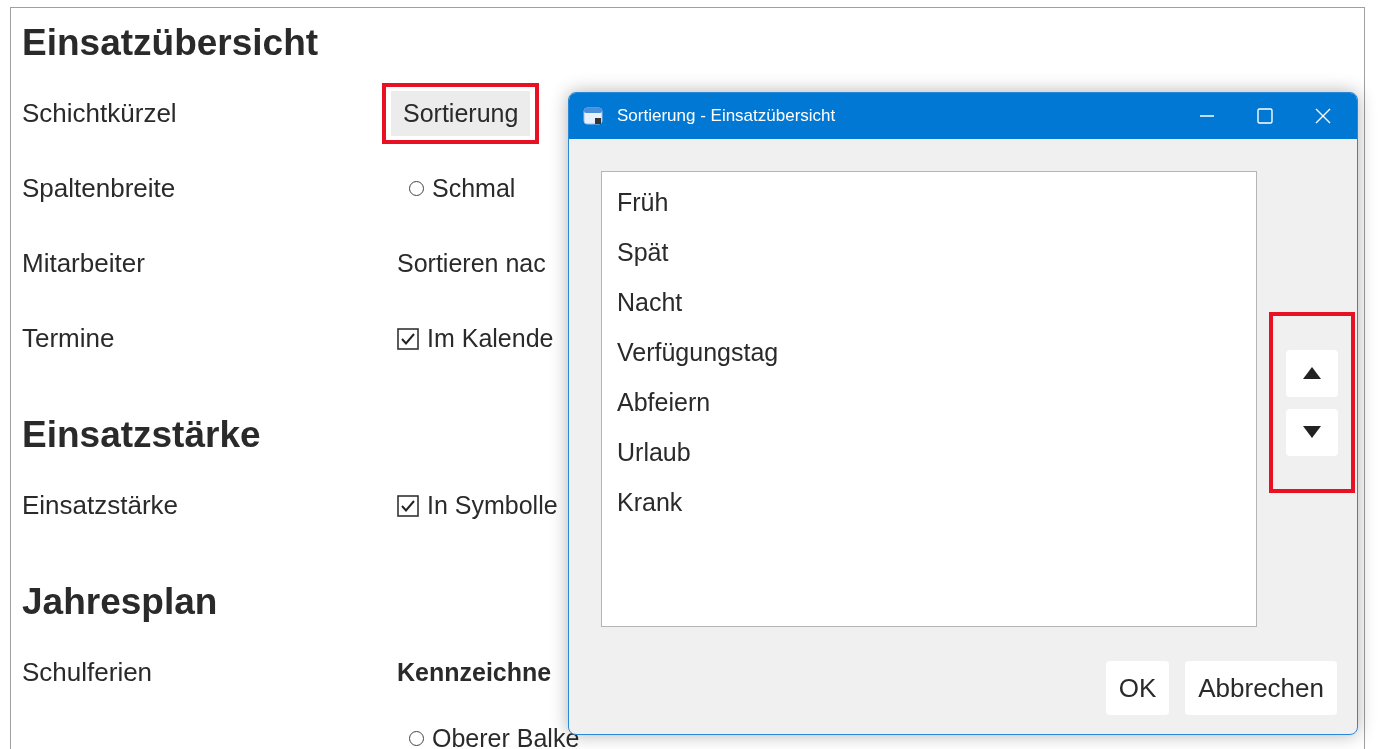  I want to click on list-item: Abfeiern, so click(929, 402).